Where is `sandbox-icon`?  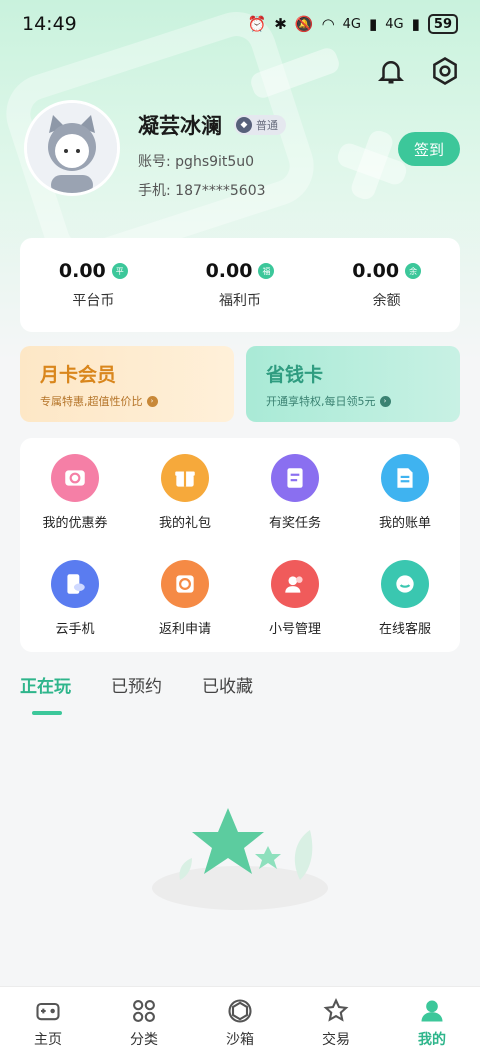
sandbox-icon is located at coordinates (240, 1010).